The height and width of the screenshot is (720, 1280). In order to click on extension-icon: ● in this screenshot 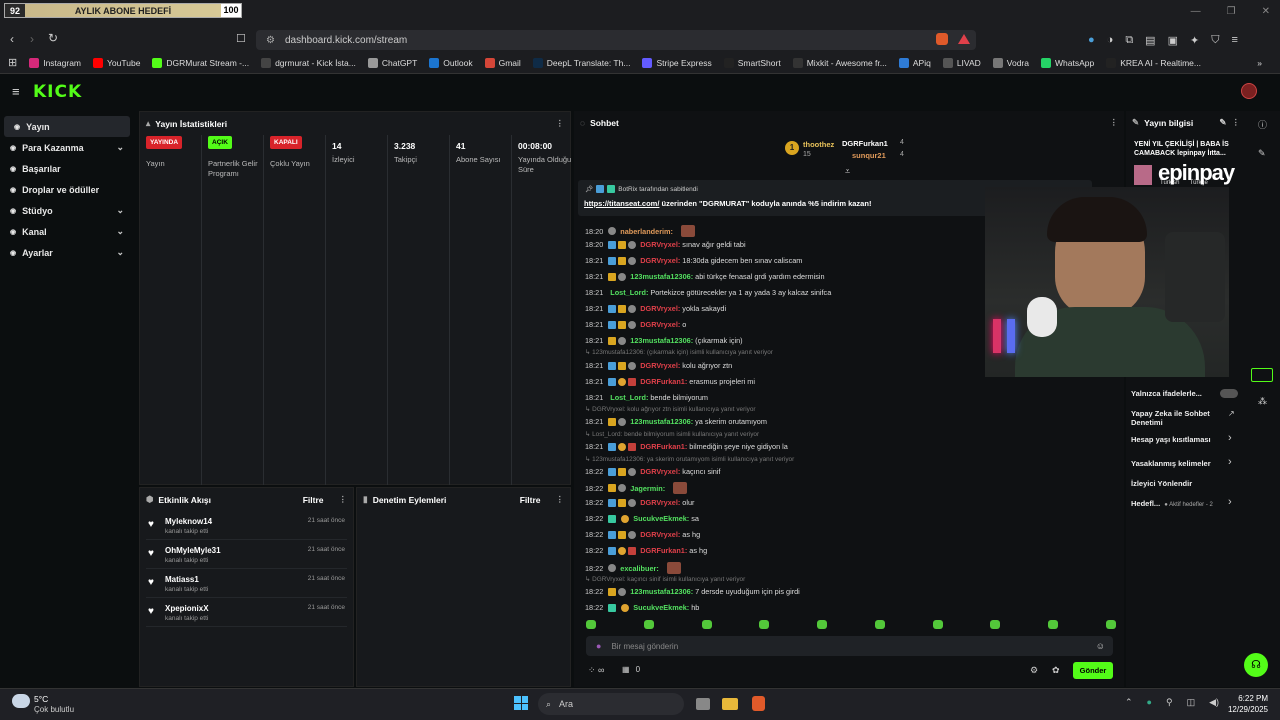, I will do `click(1091, 40)`.